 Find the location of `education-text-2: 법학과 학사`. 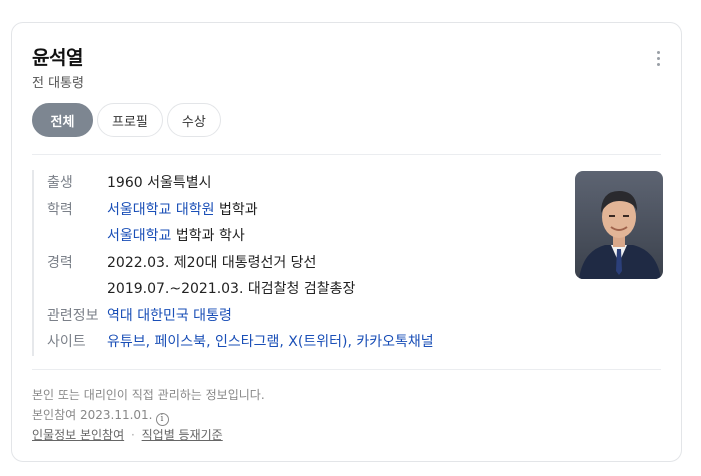

education-text-2: 법학과 학사 is located at coordinates (208, 236).